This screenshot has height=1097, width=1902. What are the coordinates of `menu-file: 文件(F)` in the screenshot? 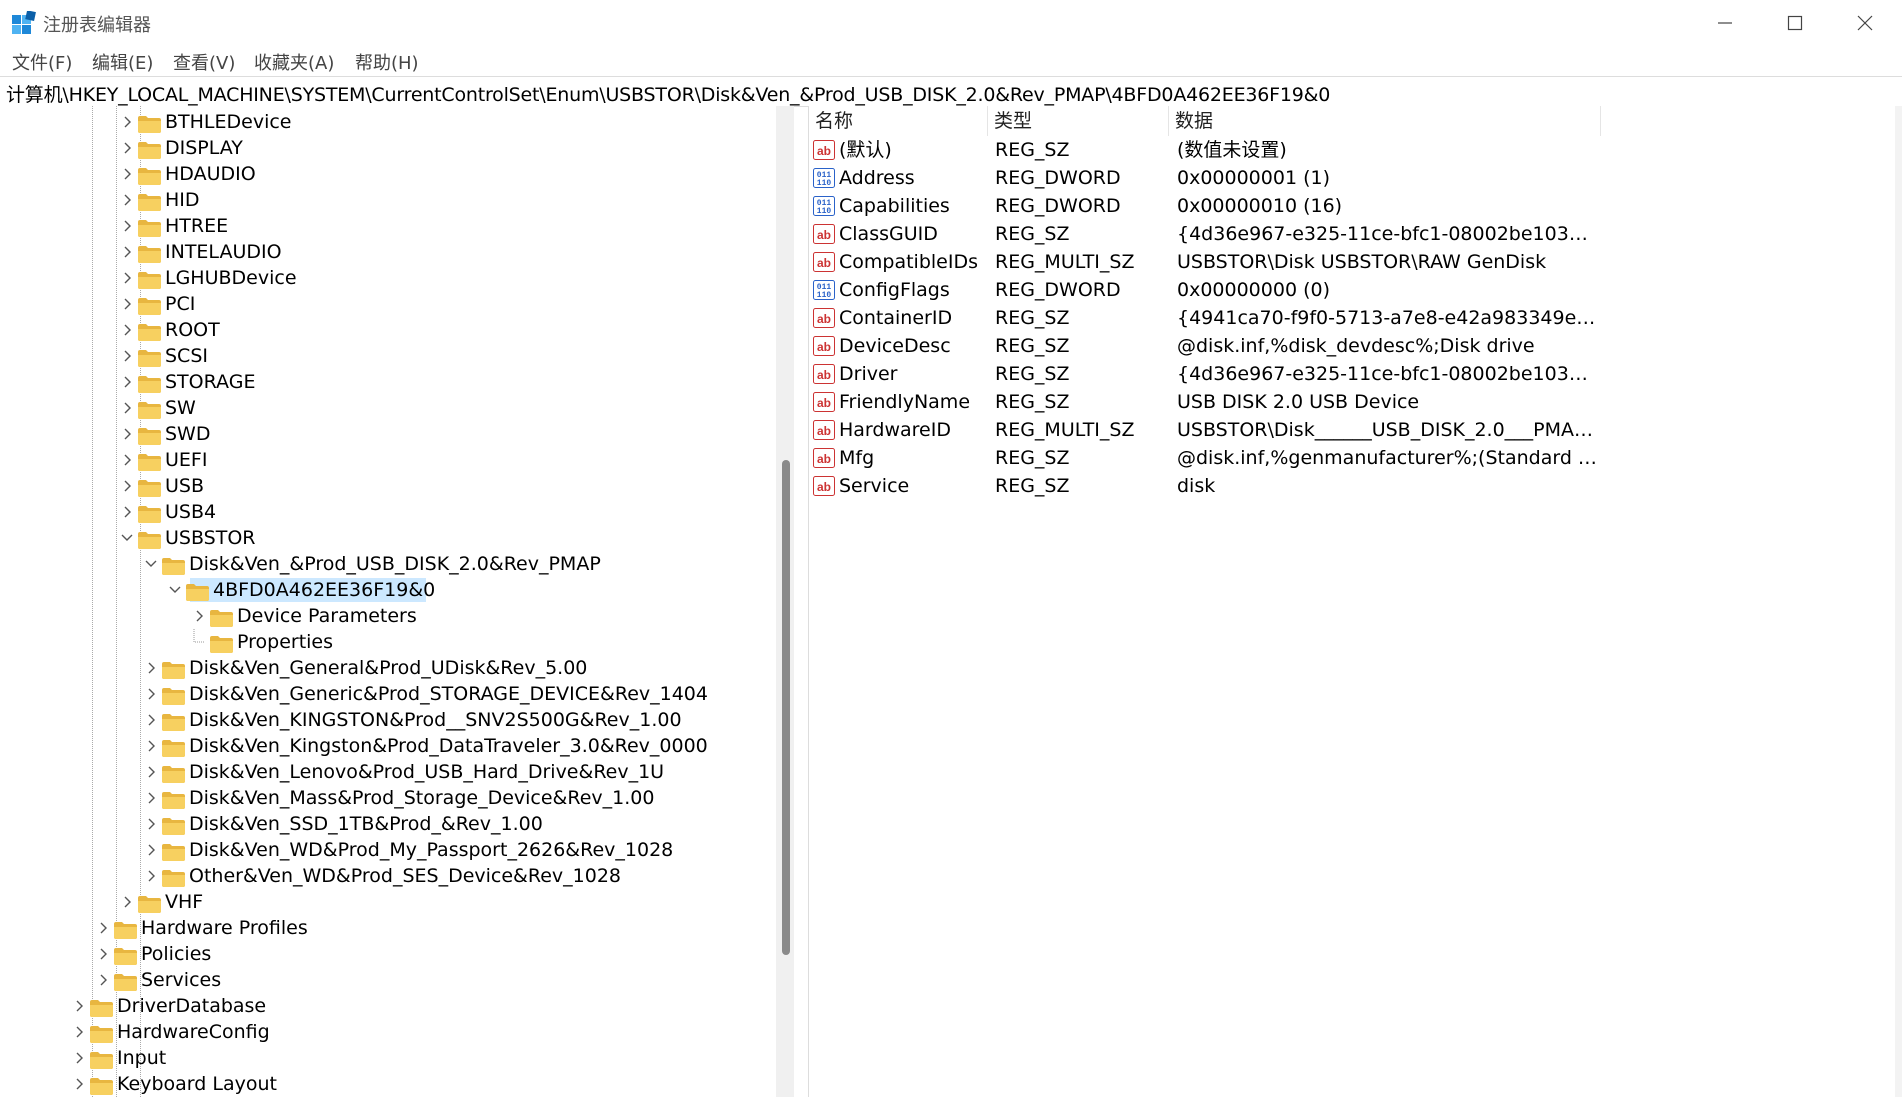 It's located at (42, 62).